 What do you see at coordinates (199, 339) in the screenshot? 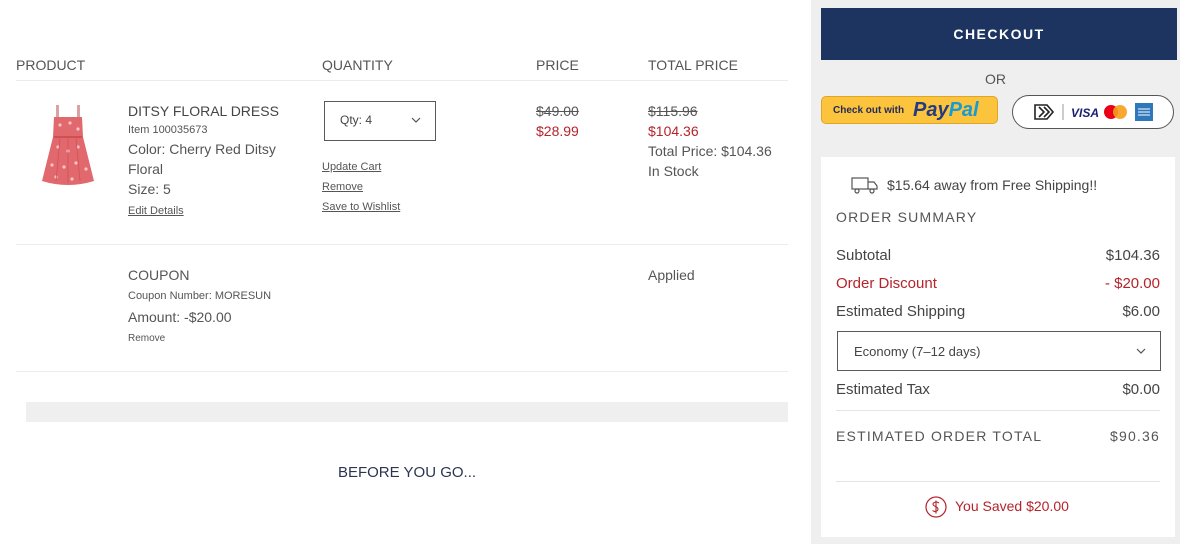
I see `remove-coupon-link: Remove` at bounding box center [199, 339].